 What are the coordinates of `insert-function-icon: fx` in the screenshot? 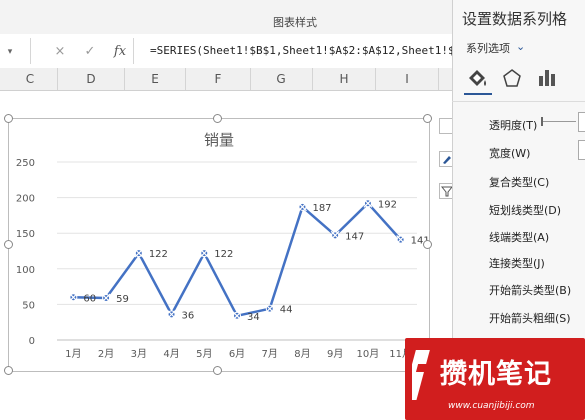 It's located at (120, 52).